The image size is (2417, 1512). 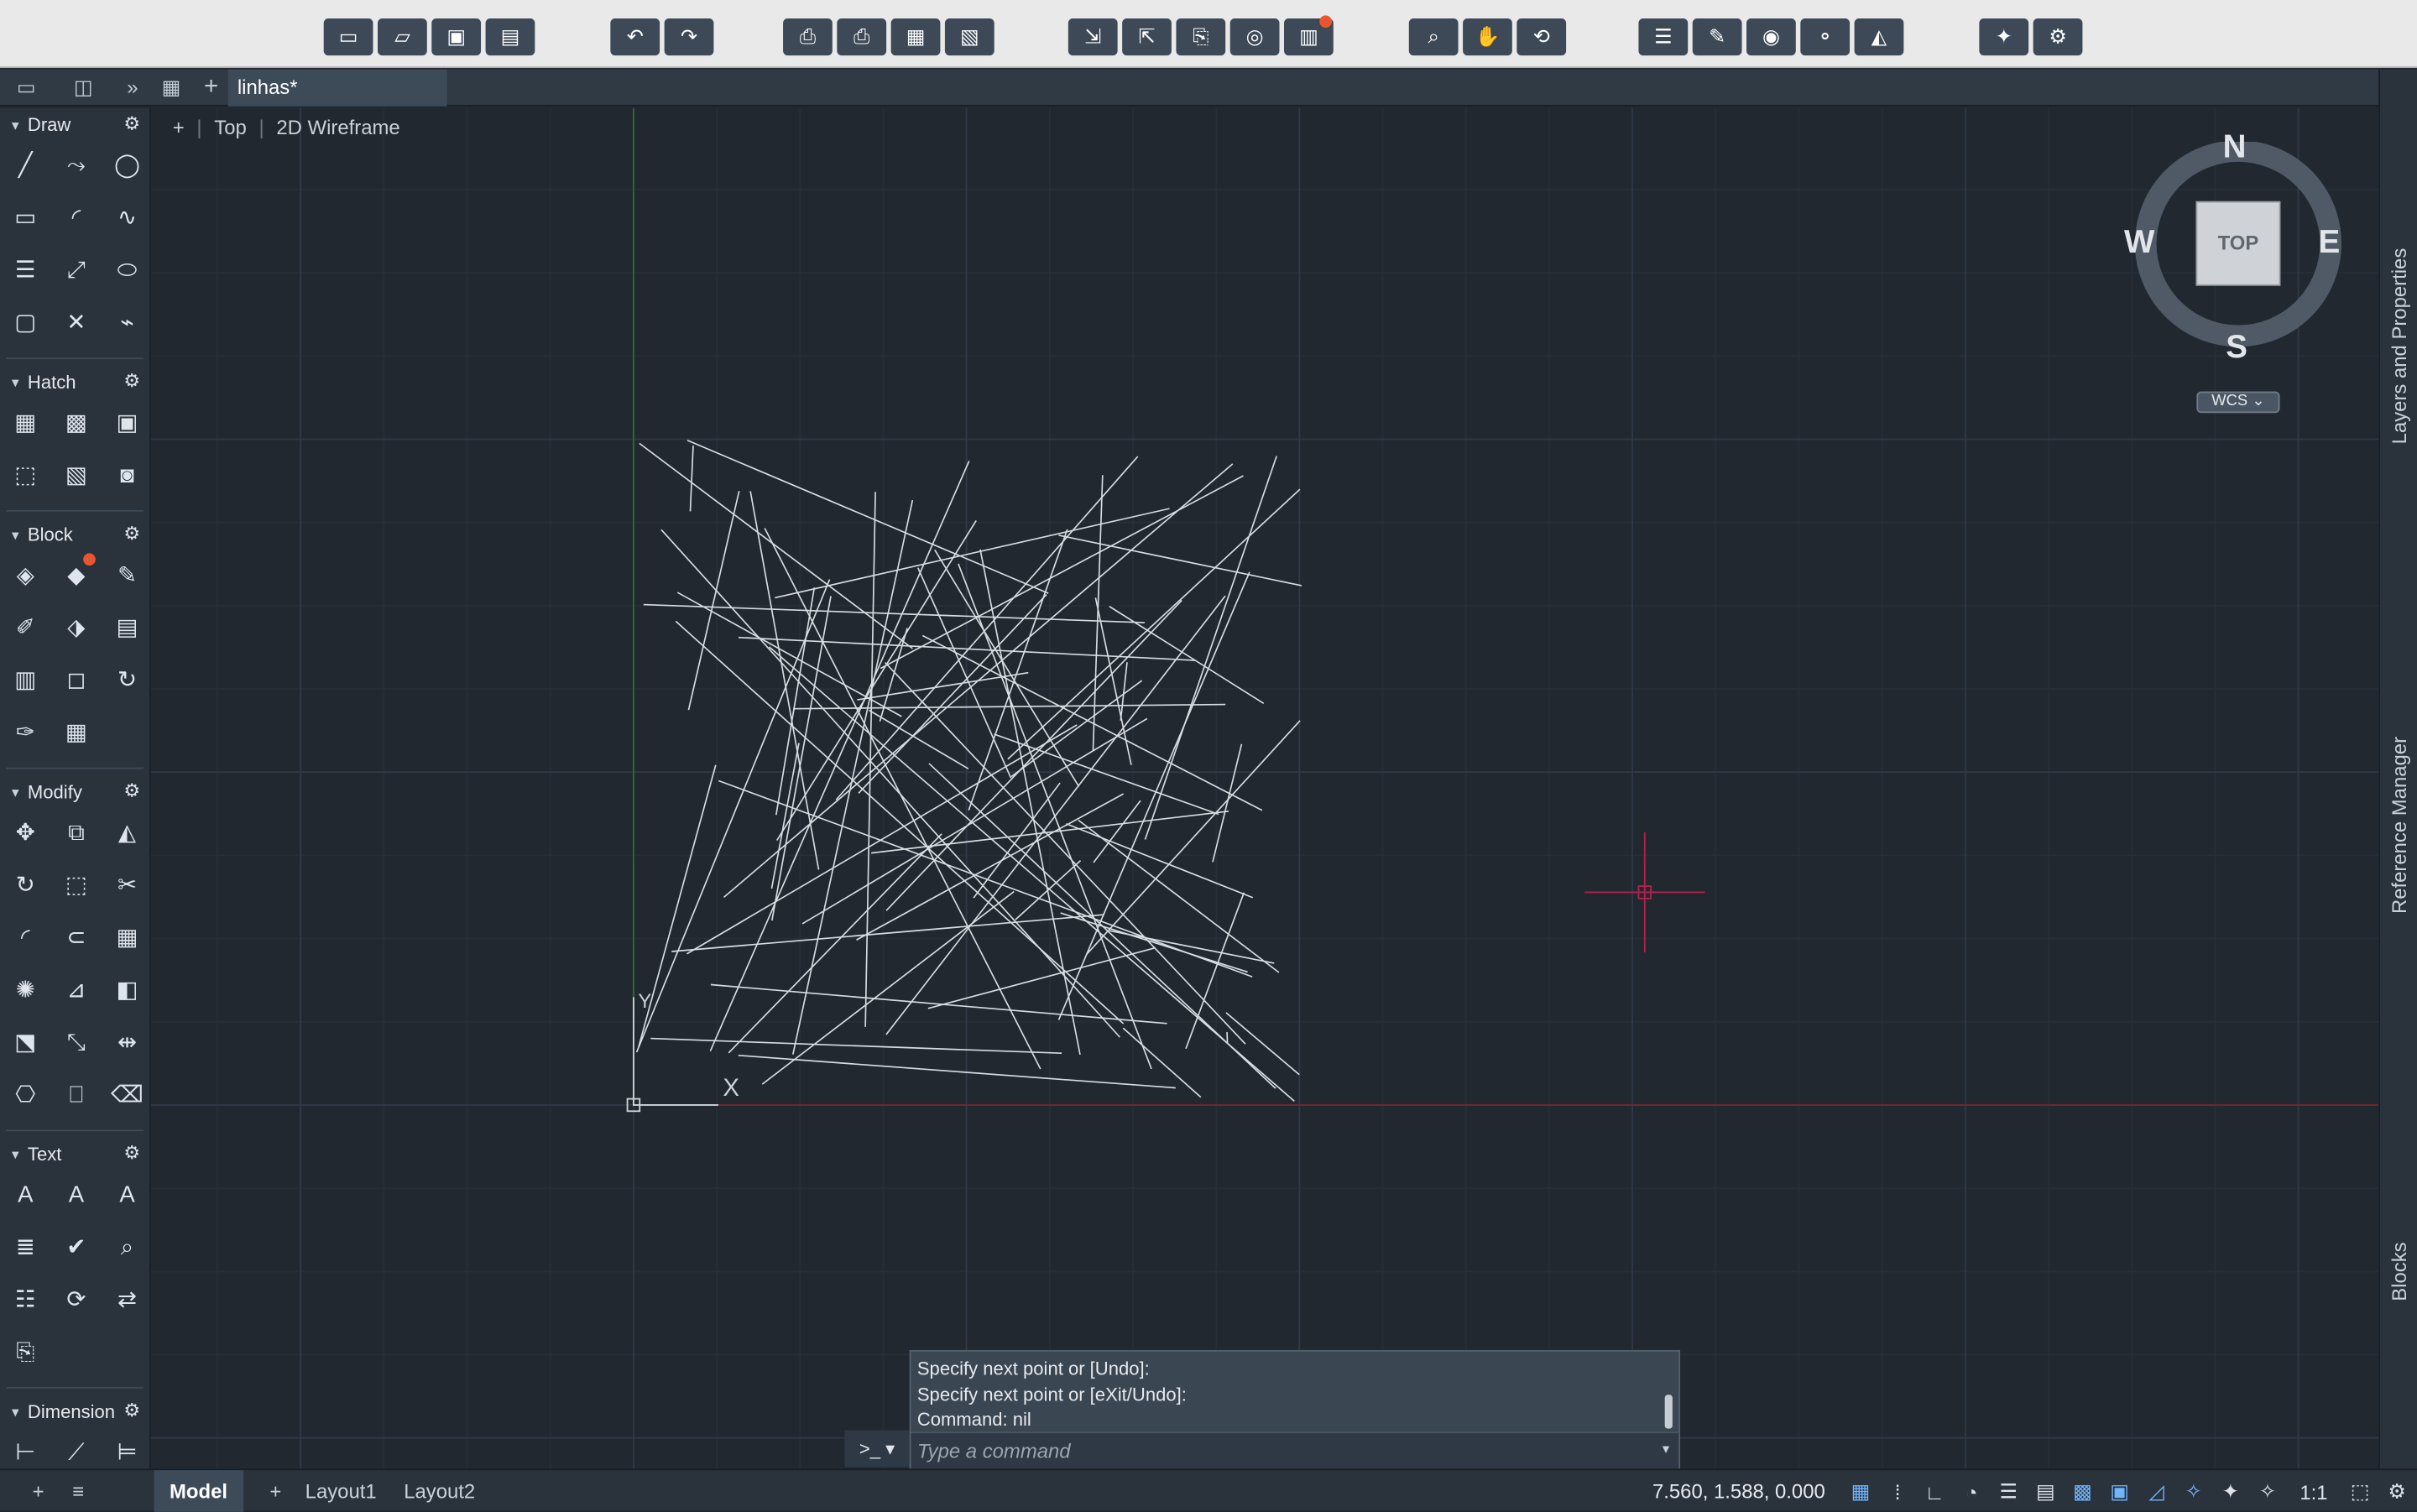 I want to click on scale-icon: ⬔, so click(x=25, y=1042).